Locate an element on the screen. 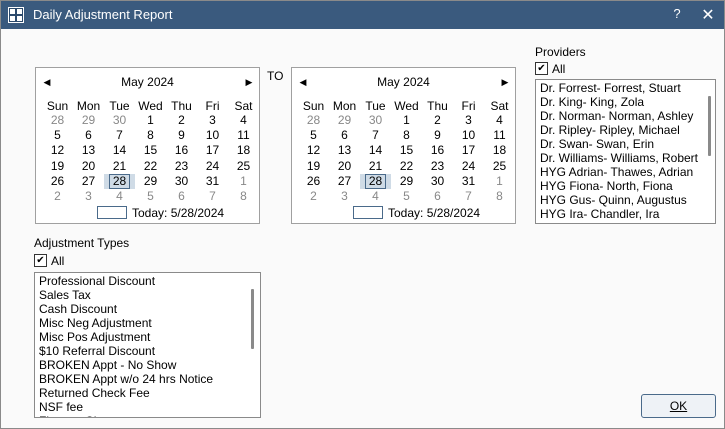  calendar-day: 16 is located at coordinates (437, 150).